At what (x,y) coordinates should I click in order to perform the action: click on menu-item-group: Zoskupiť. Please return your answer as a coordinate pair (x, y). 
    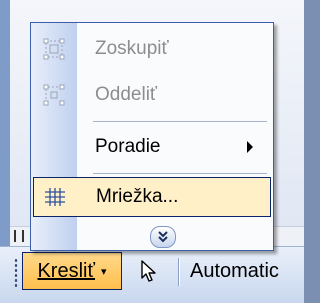
    Looking at the image, I should click on (152, 49).